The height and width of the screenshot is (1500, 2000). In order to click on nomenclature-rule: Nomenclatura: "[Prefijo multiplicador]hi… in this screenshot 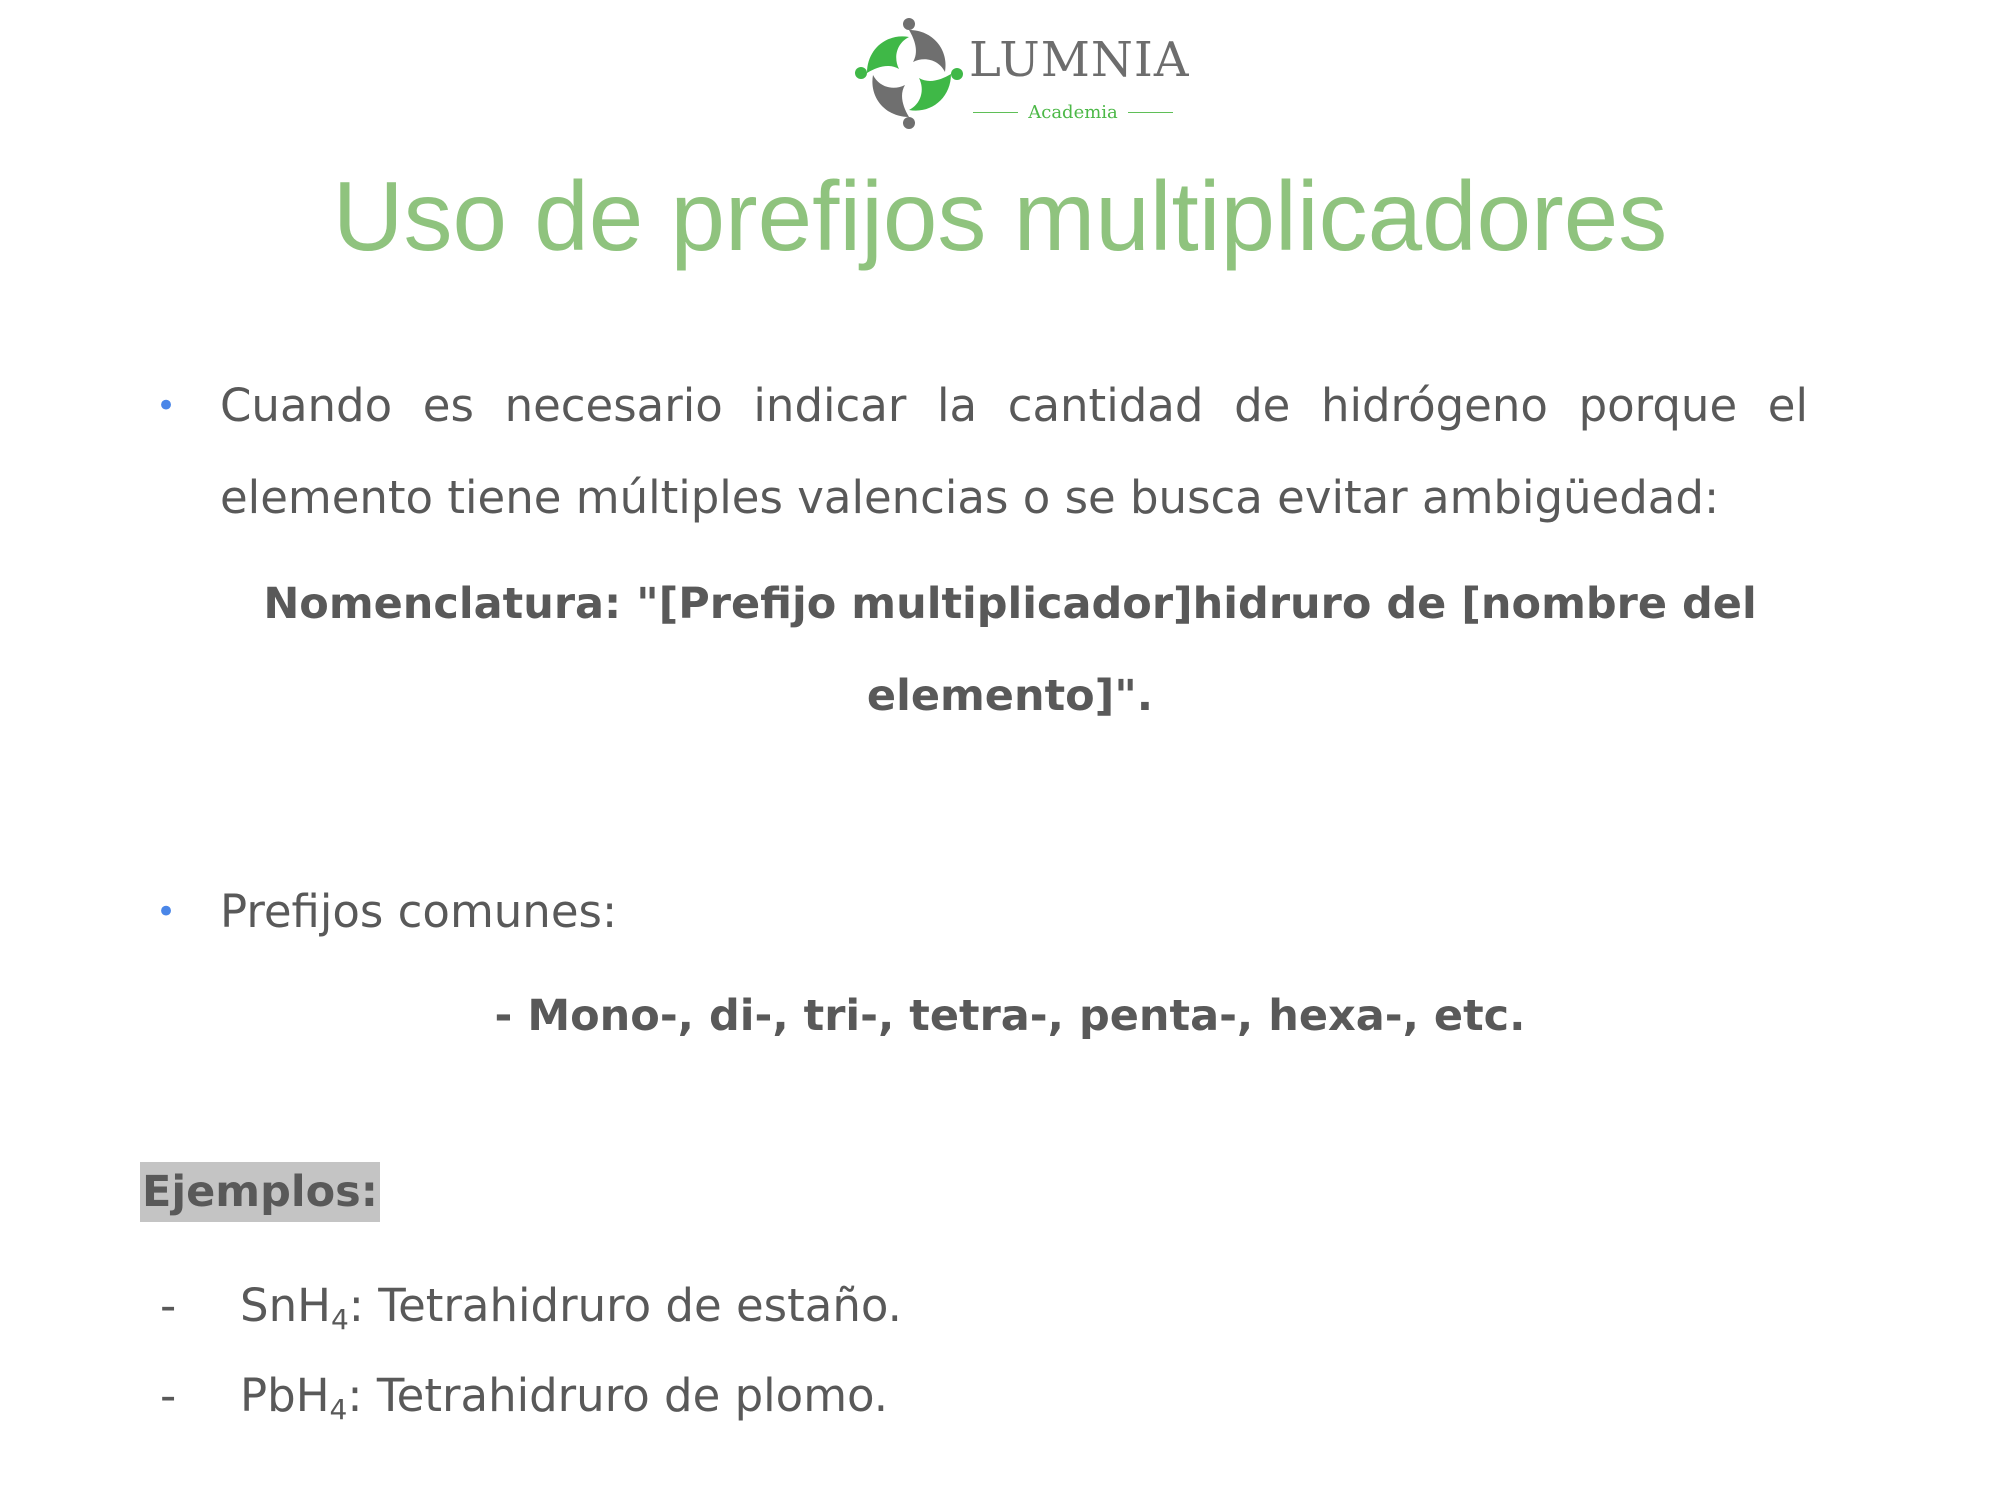, I will do `click(1010, 650)`.